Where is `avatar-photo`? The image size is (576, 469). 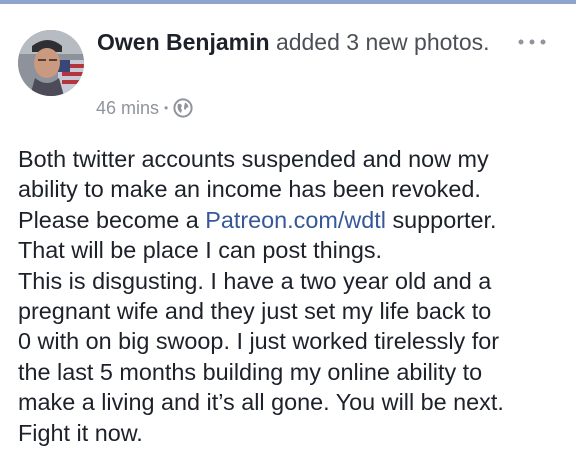
avatar-photo is located at coordinates (51, 63).